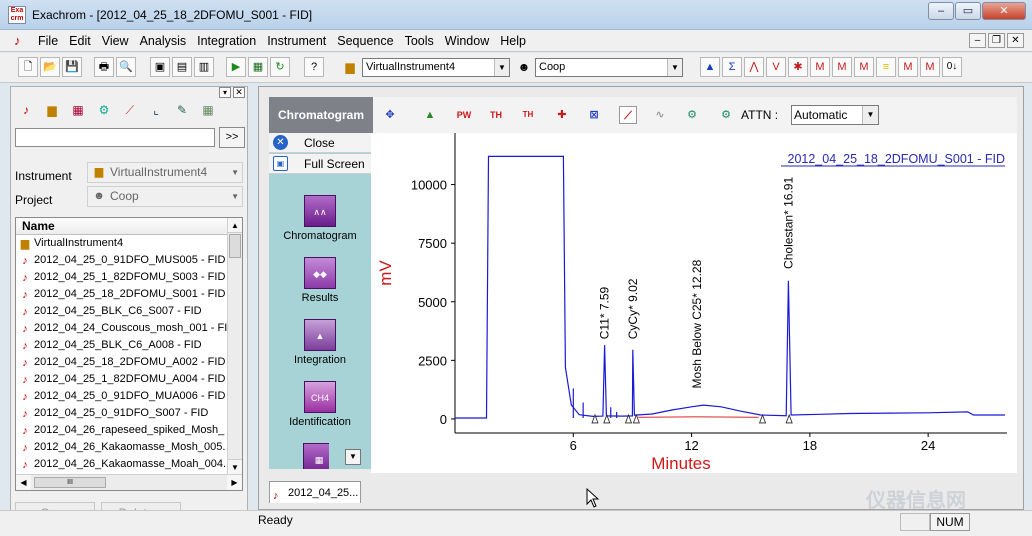 The height and width of the screenshot is (536, 1032). I want to click on mdi-close-button: ✕, so click(1015, 40).